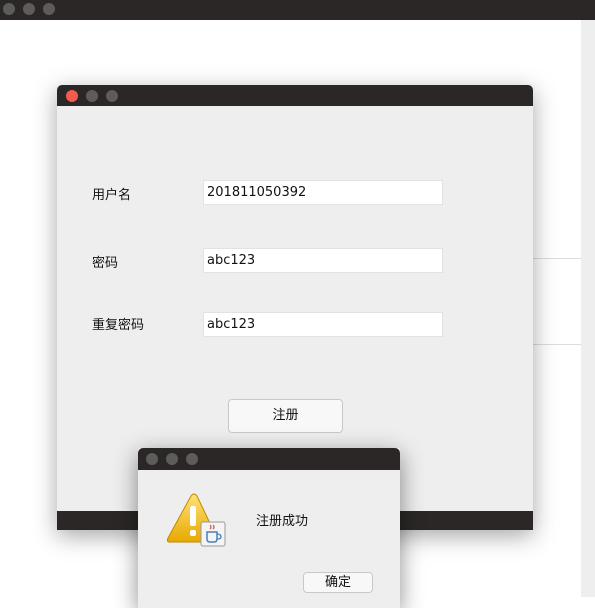 The height and width of the screenshot is (608, 595). Describe the element at coordinates (323, 260) in the screenshot. I see `password-input` at that location.